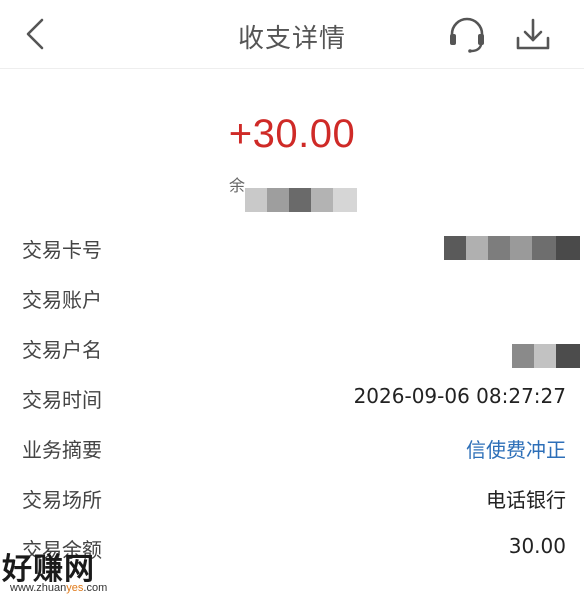  What do you see at coordinates (291, 39) in the screenshot?
I see `page-title: 收支详情` at bounding box center [291, 39].